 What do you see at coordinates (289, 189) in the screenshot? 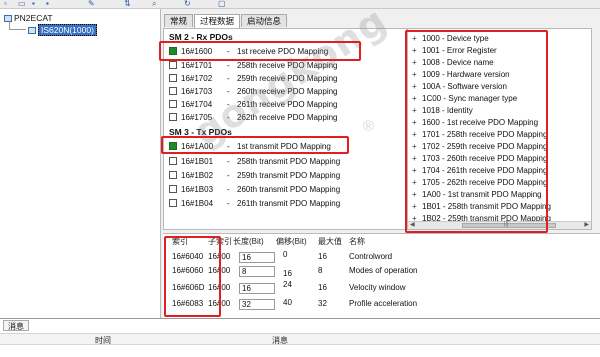
I see `pdo-name: 260th transmit PDO Mapping` at bounding box center [289, 189].